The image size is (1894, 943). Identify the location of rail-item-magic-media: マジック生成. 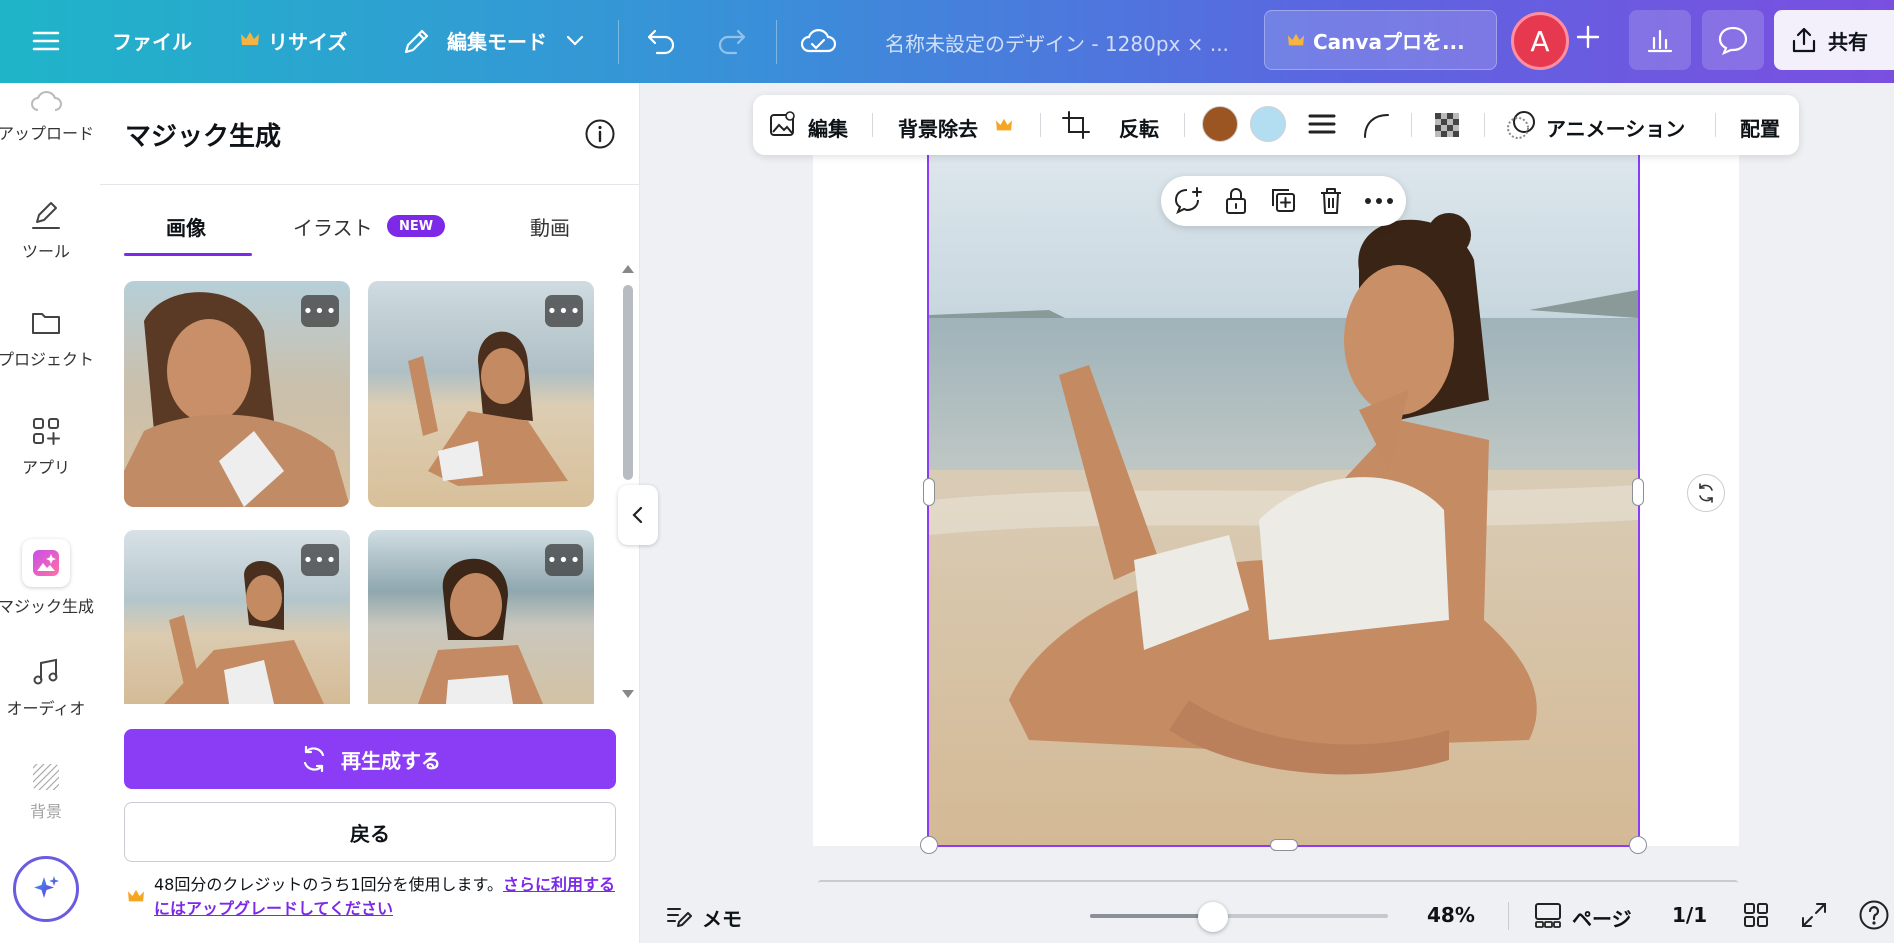
(47, 578).